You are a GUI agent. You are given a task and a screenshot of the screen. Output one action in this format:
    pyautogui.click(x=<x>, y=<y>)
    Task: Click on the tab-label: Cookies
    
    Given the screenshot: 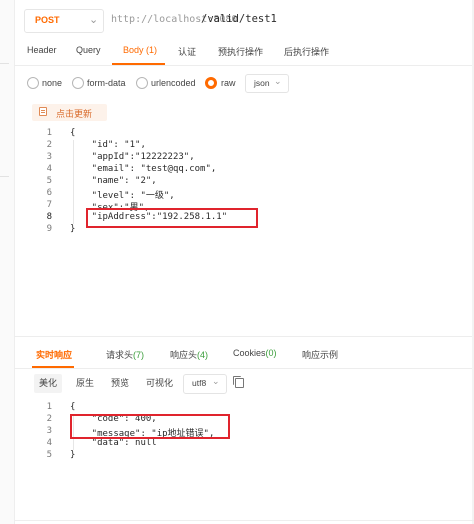 What is the action you would take?
    pyautogui.click(x=249, y=353)
    